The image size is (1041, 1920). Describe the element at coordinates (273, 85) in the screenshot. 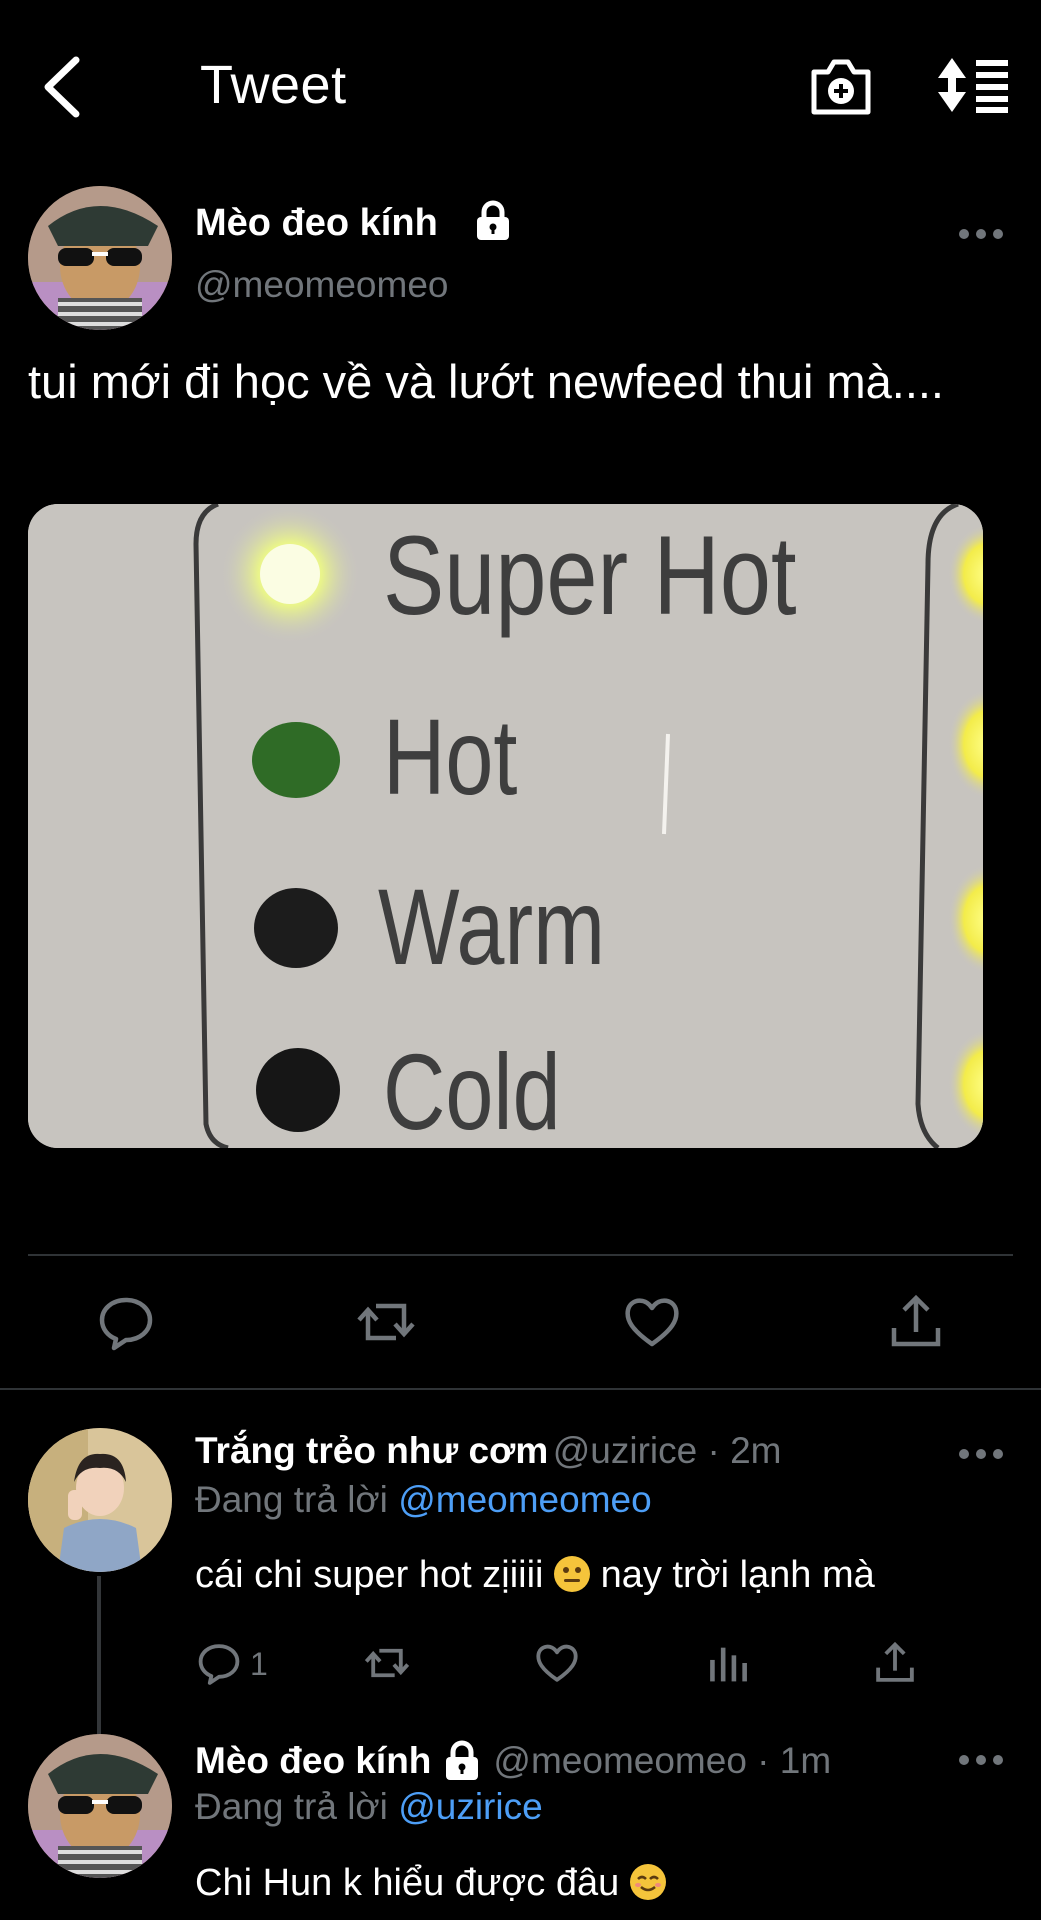

I see `page-title: Tweet` at that location.